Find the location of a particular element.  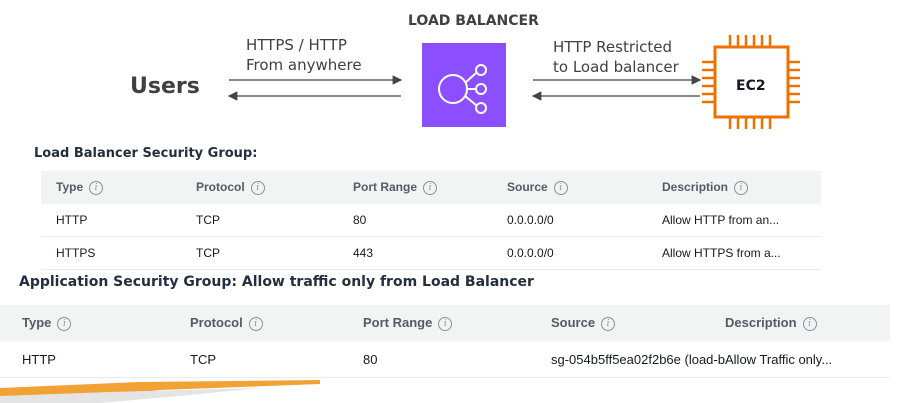

app-sg-col-protocol: Protocol i is located at coordinates (276, 323).